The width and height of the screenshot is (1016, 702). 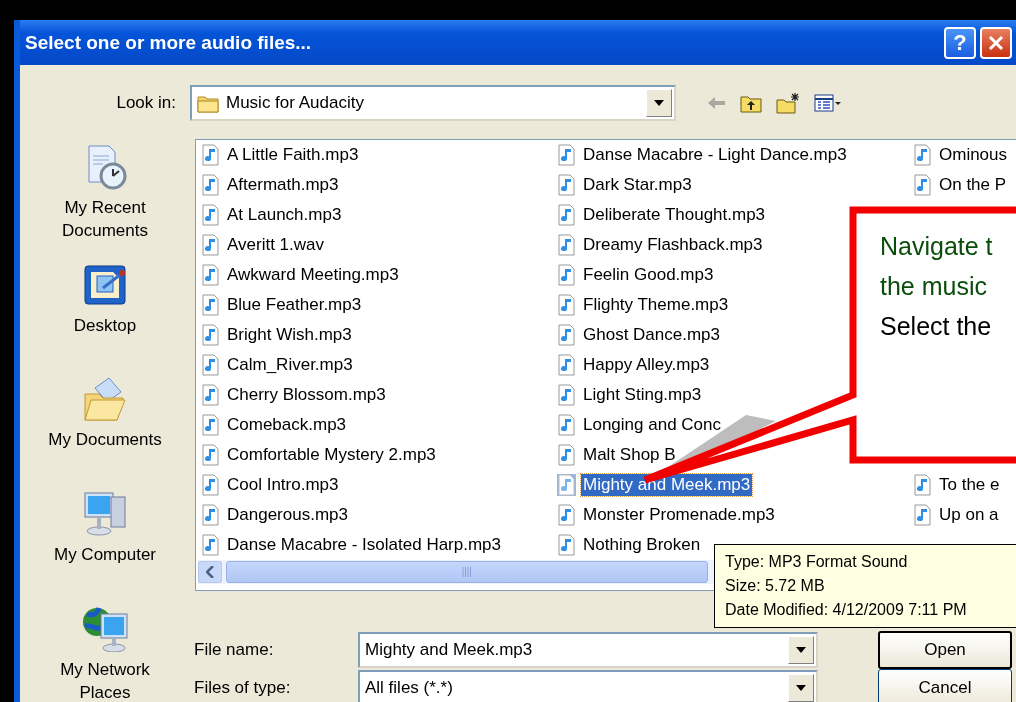 I want to click on file-name: Malt Shop B, so click(x=629, y=455).